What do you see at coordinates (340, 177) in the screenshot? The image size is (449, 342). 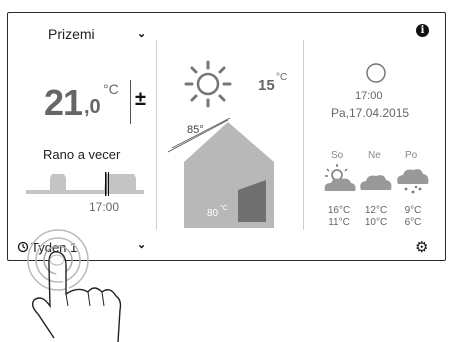 I see `partly-sunny-icon` at bounding box center [340, 177].